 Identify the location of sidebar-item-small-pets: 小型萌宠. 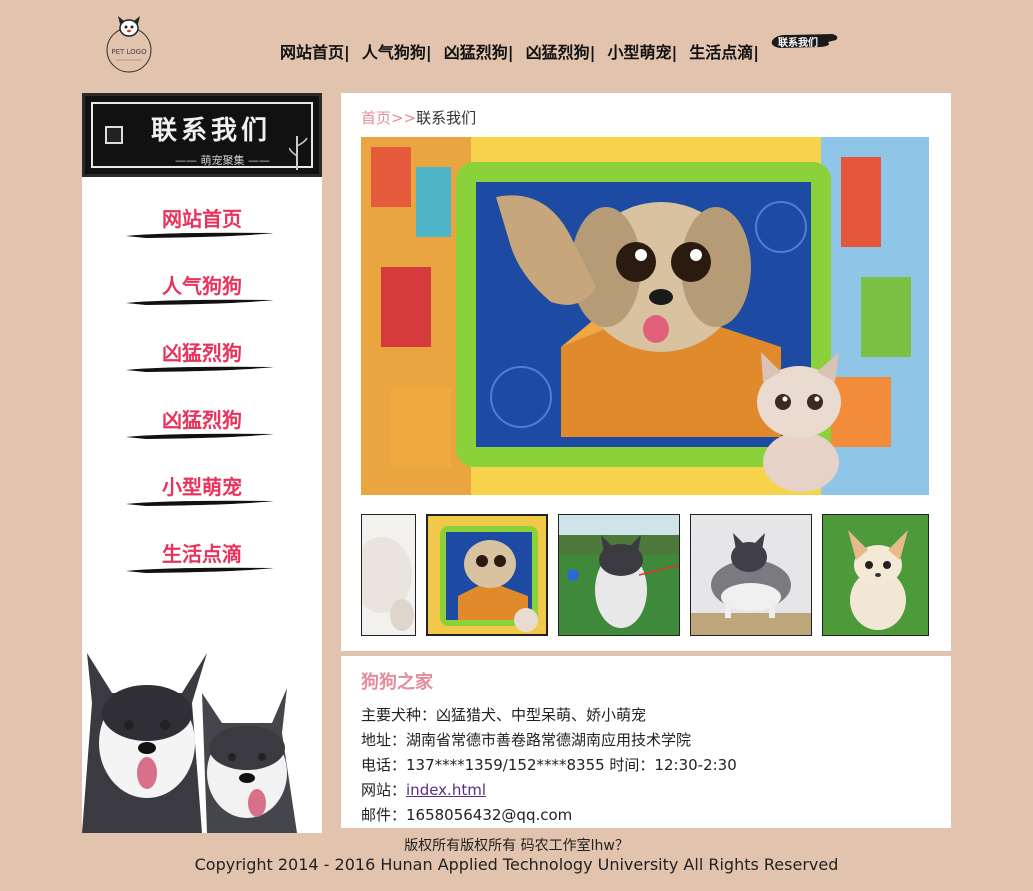
(202, 502).